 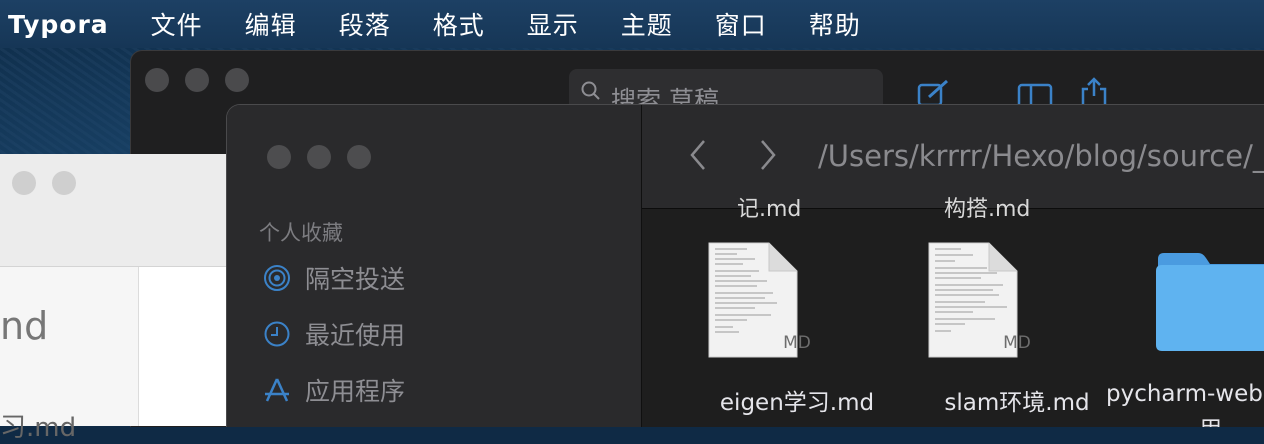 I want to click on menu-app-name: Typora, so click(x=58, y=24).